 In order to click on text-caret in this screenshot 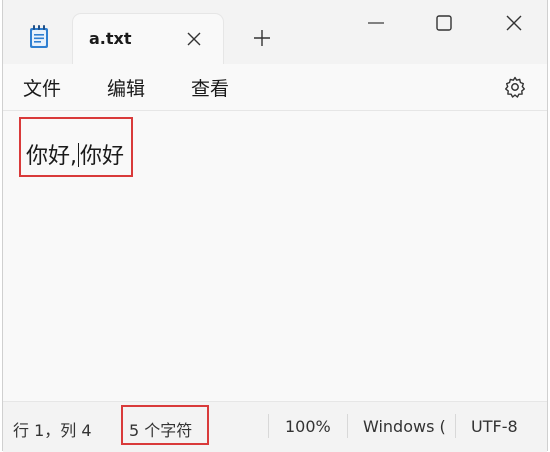, I will do `click(78, 155)`.